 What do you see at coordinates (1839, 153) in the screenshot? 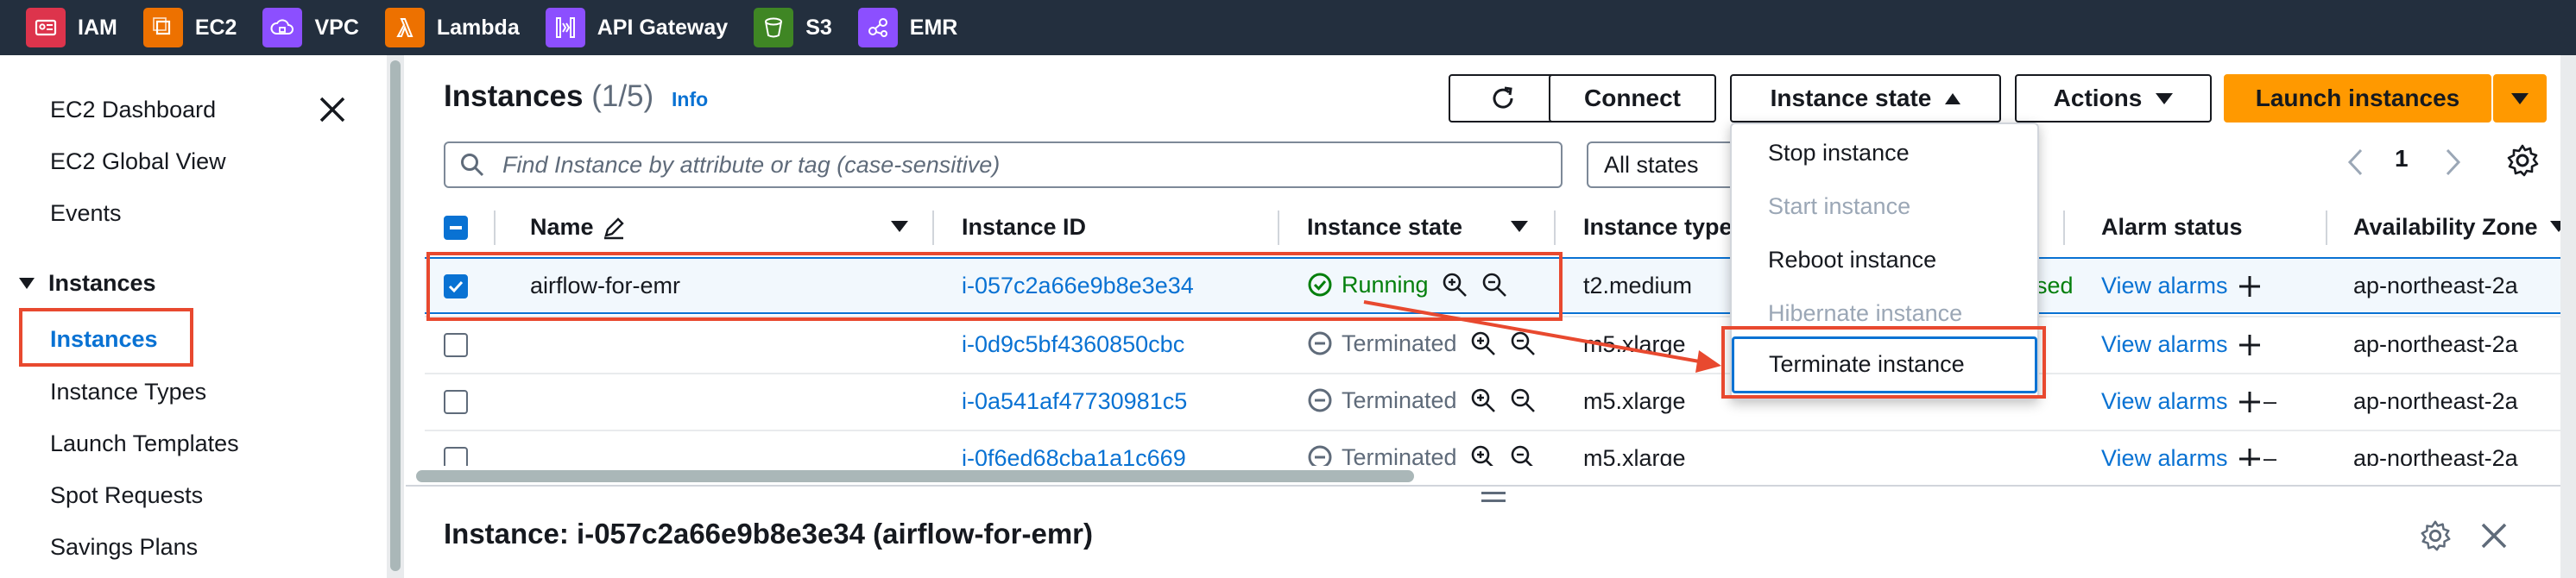
I see `menu-item-stop-instance: Stop instance` at bounding box center [1839, 153].